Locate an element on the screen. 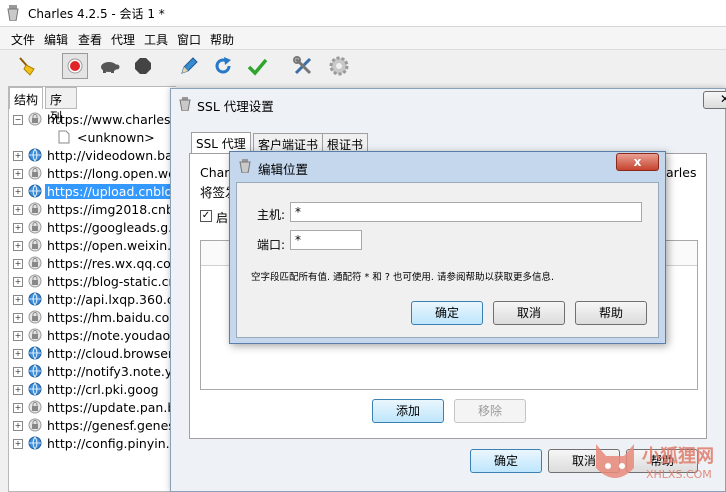 The height and width of the screenshot is (492, 726). settings-gear-icon is located at coordinates (339, 66).